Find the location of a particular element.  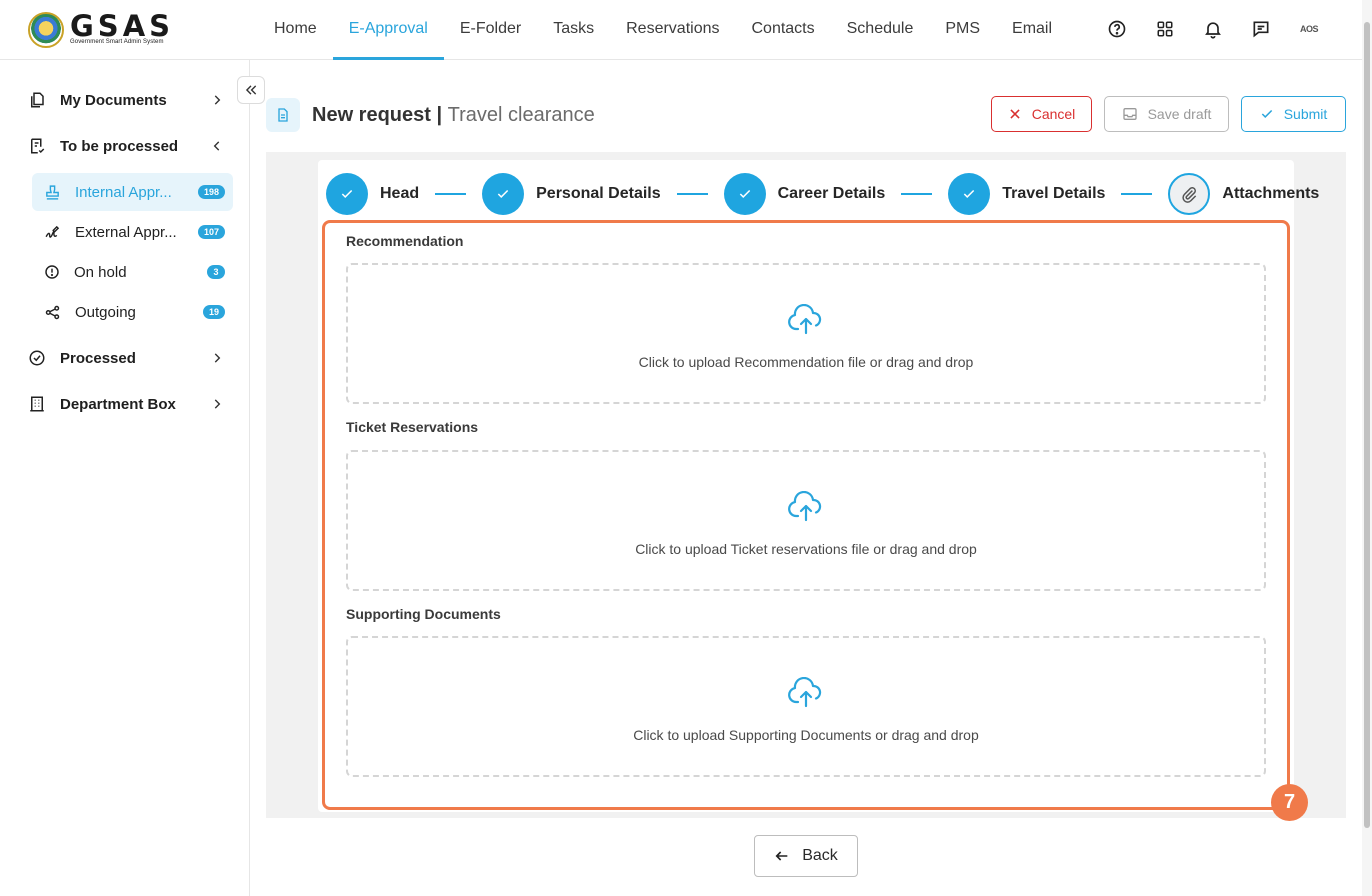

back-button: Back is located at coordinates (806, 856).